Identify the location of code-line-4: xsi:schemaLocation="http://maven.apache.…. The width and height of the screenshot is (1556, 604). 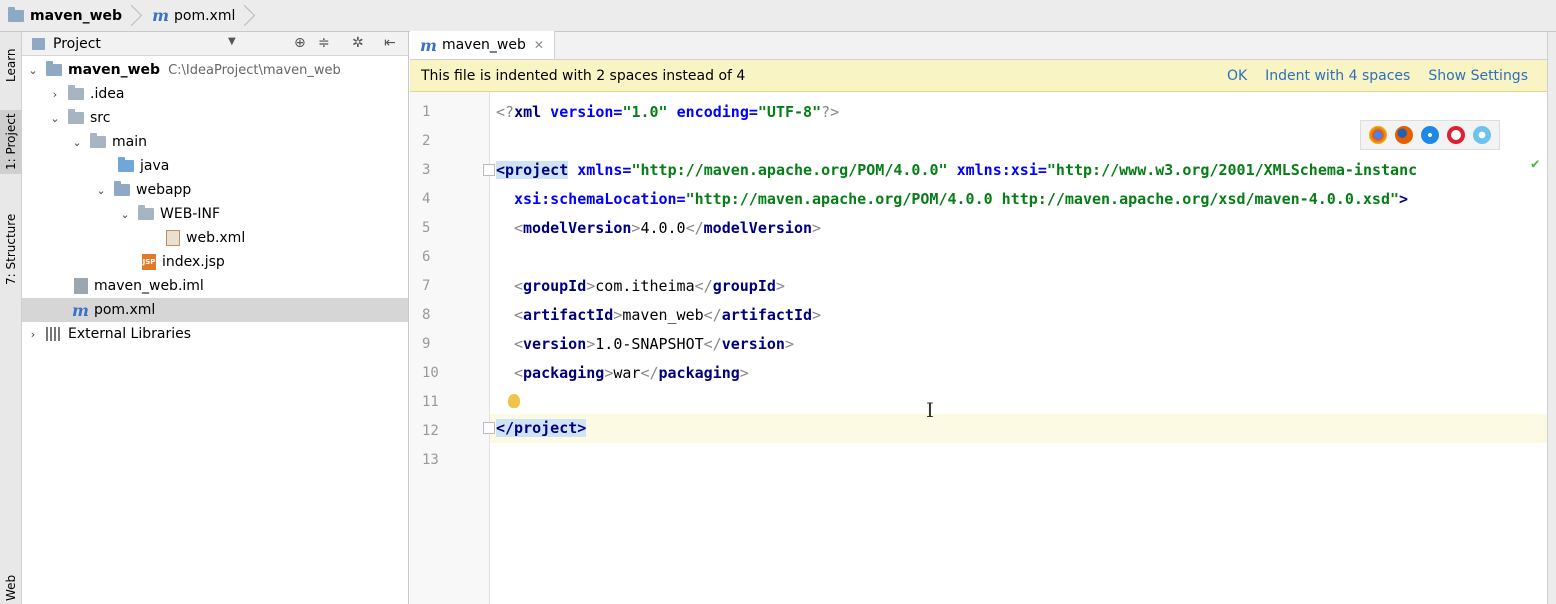
(961, 199).